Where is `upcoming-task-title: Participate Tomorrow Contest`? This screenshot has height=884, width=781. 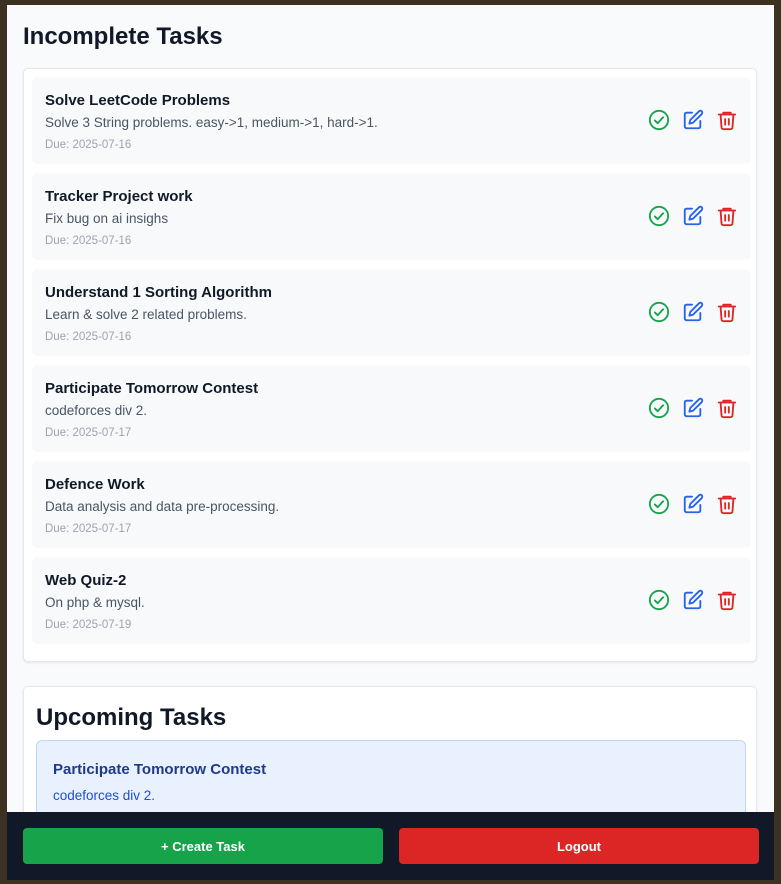 upcoming-task-title: Participate Tomorrow Contest is located at coordinates (160, 769).